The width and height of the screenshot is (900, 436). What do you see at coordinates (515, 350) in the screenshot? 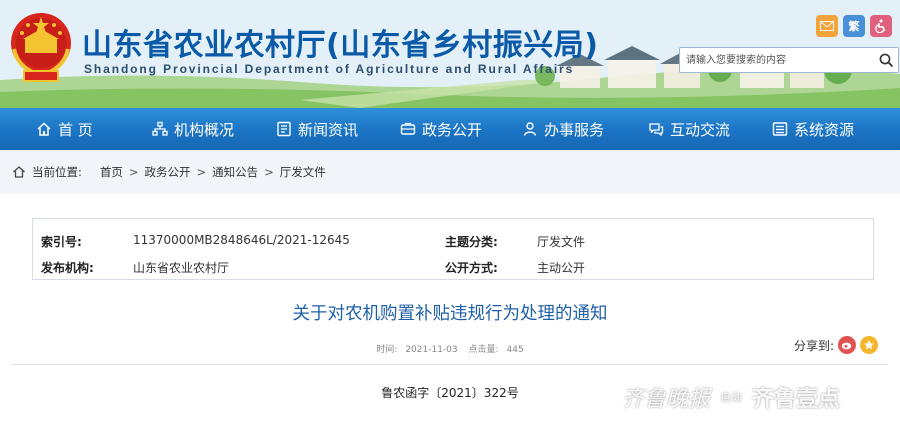
I see `views-value: 445` at bounding box center [515, 350].